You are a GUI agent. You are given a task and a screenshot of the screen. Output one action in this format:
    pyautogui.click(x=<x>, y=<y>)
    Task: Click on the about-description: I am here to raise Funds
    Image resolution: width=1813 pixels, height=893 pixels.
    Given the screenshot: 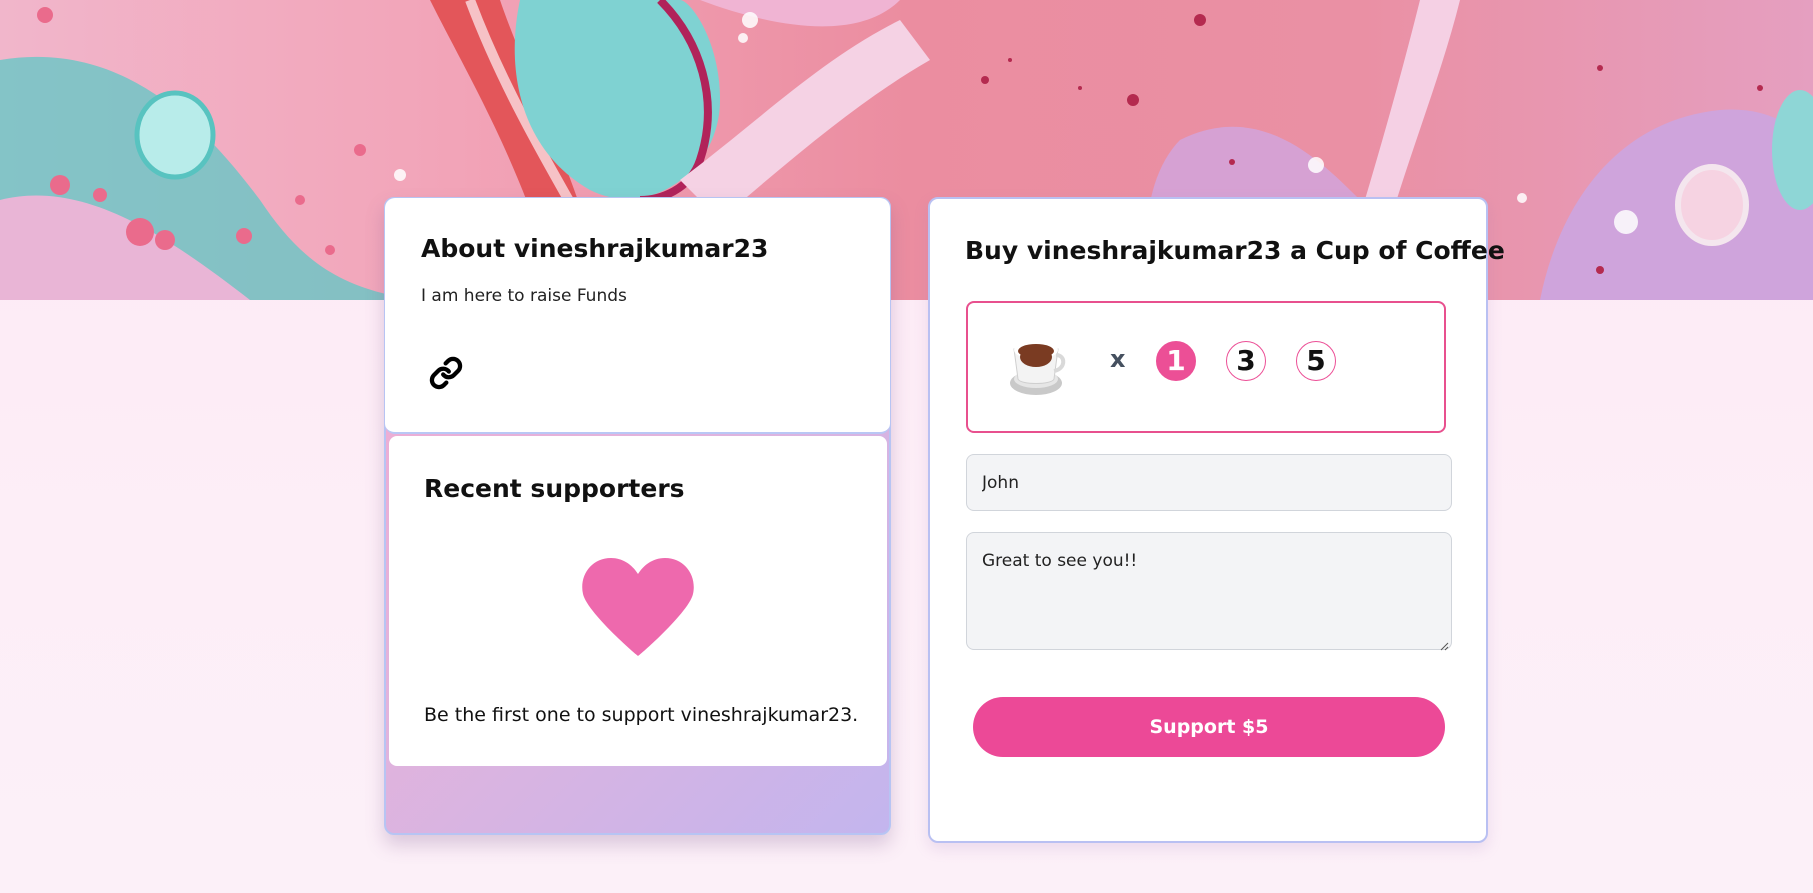 What is the action you would take?
    pyautogui.click(x=524, y=296)
    